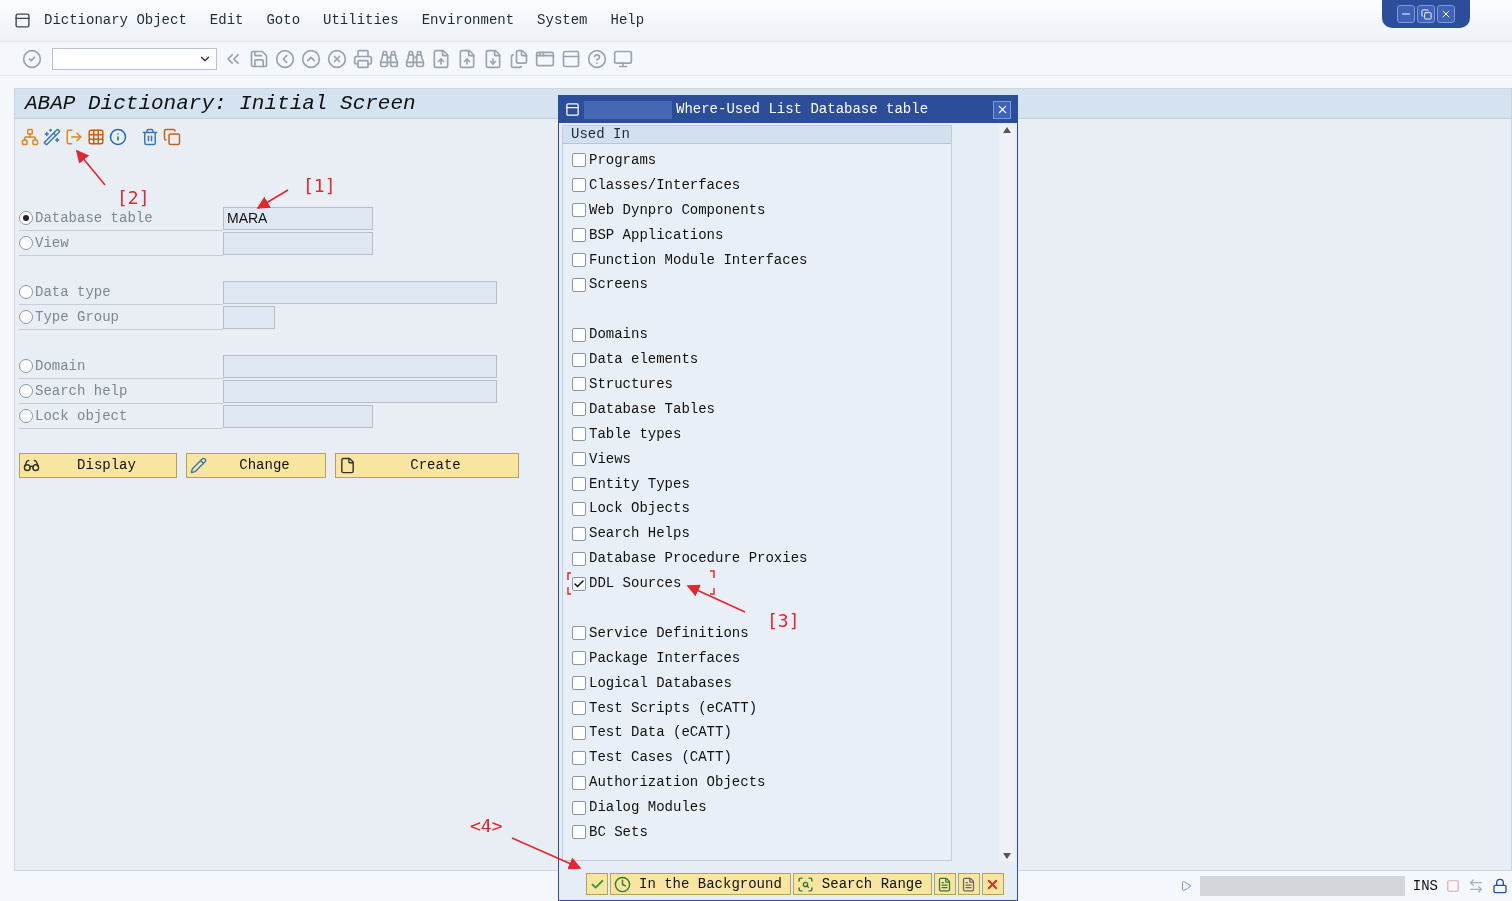  What do you see at coordinates (627, 20) in the screenshot?
I see `menu-item: Help` at bounding box center [627, 20].